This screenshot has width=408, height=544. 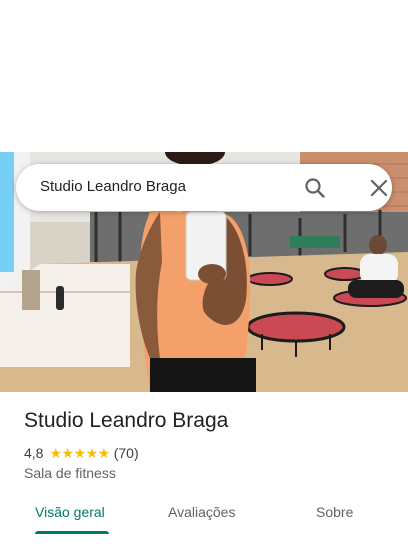 I want to click on search-bar: Studio Leandro Braga, so click(x=204, y=187).